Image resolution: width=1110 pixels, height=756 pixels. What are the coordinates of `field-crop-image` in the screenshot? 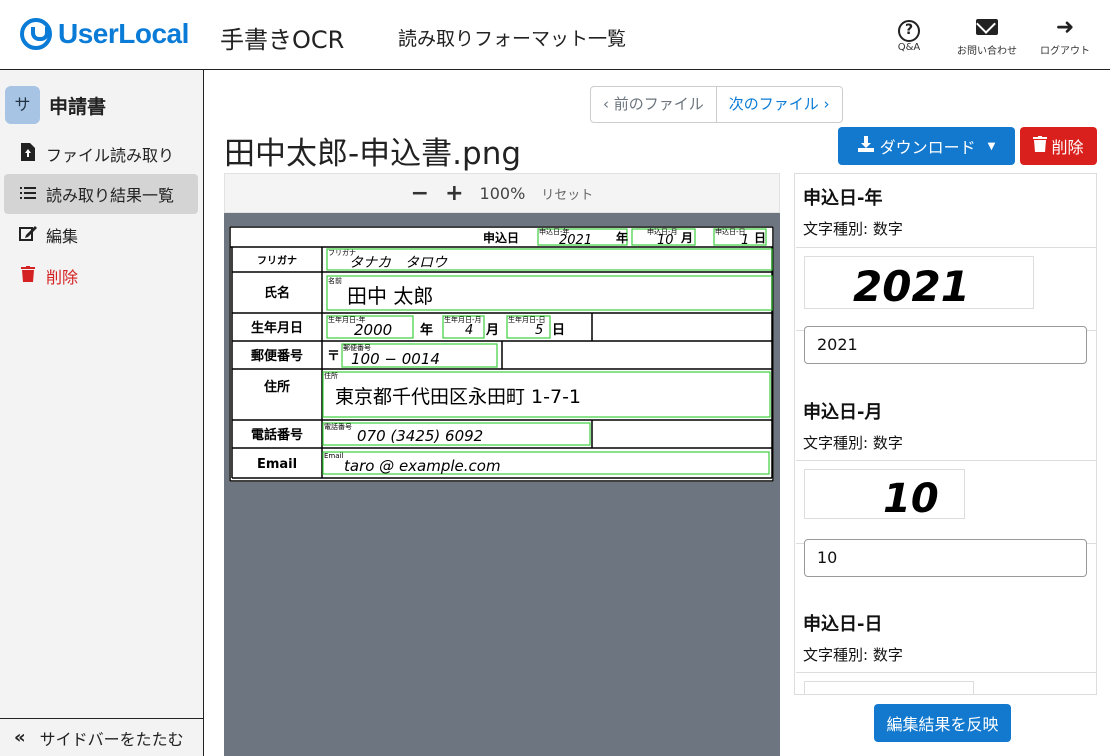 It's located at (946, 683).